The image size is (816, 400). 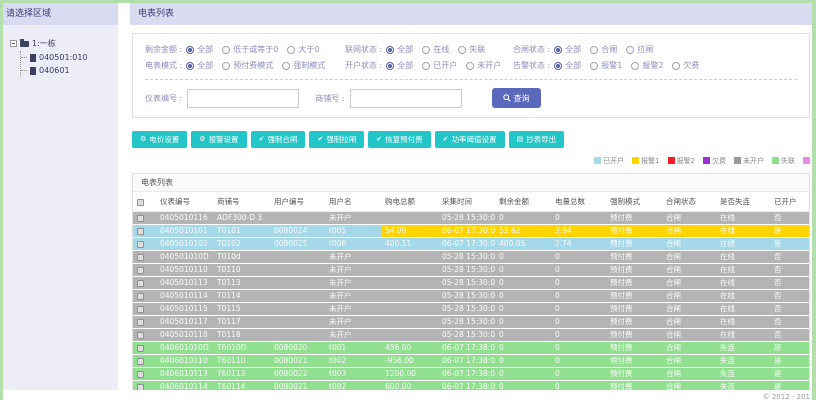 What do you see at coordinates (483, 66) in the screenshot?
I see `radio-option: 未开户` at bounding box center [483, 66].